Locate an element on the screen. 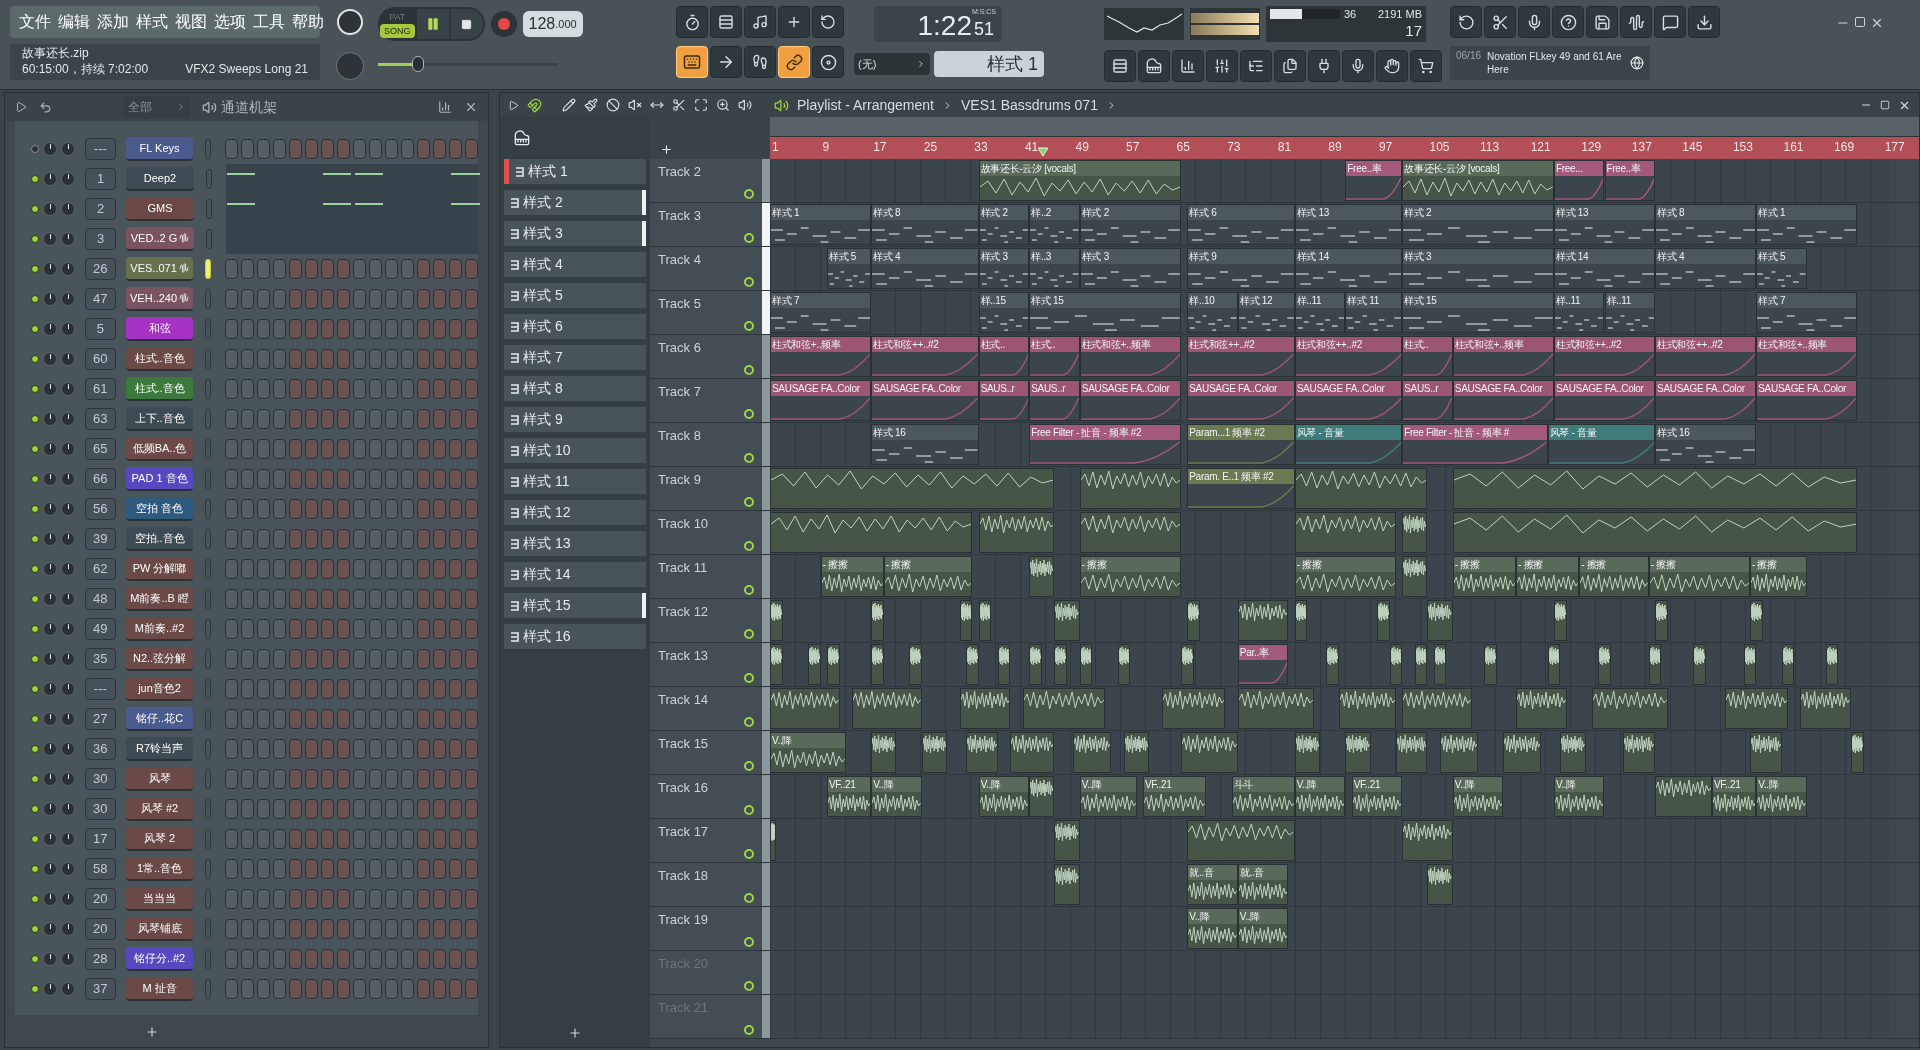 The width and height of the screenshot is (1920, 1050). mixer-track-number: 62 is located at coordinates (100, 569).